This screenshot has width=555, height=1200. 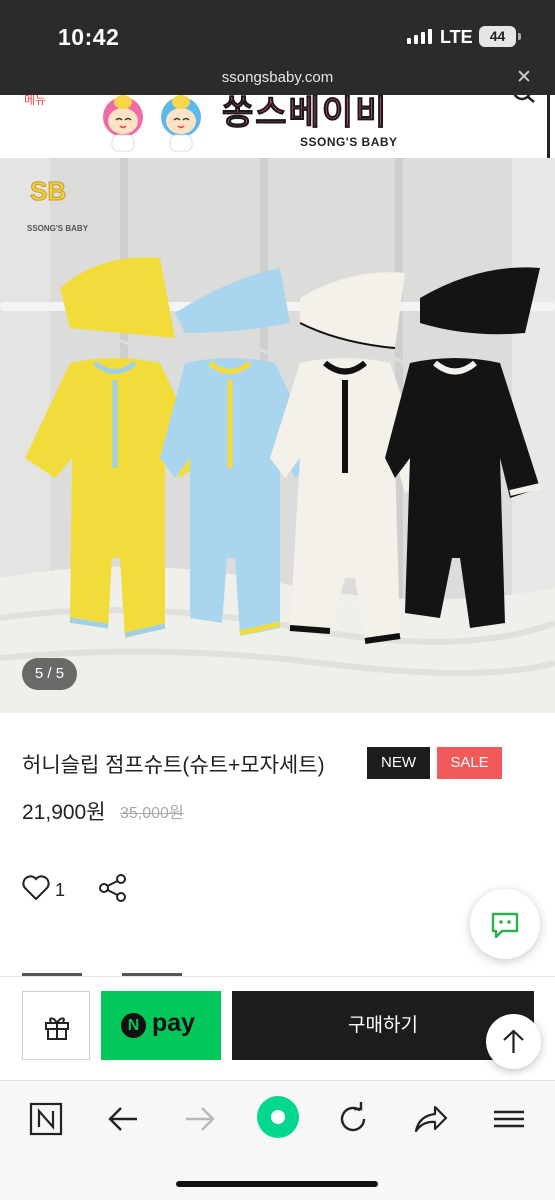 I want to click on forward-arrow-icon, so click(x=200, y=1119).